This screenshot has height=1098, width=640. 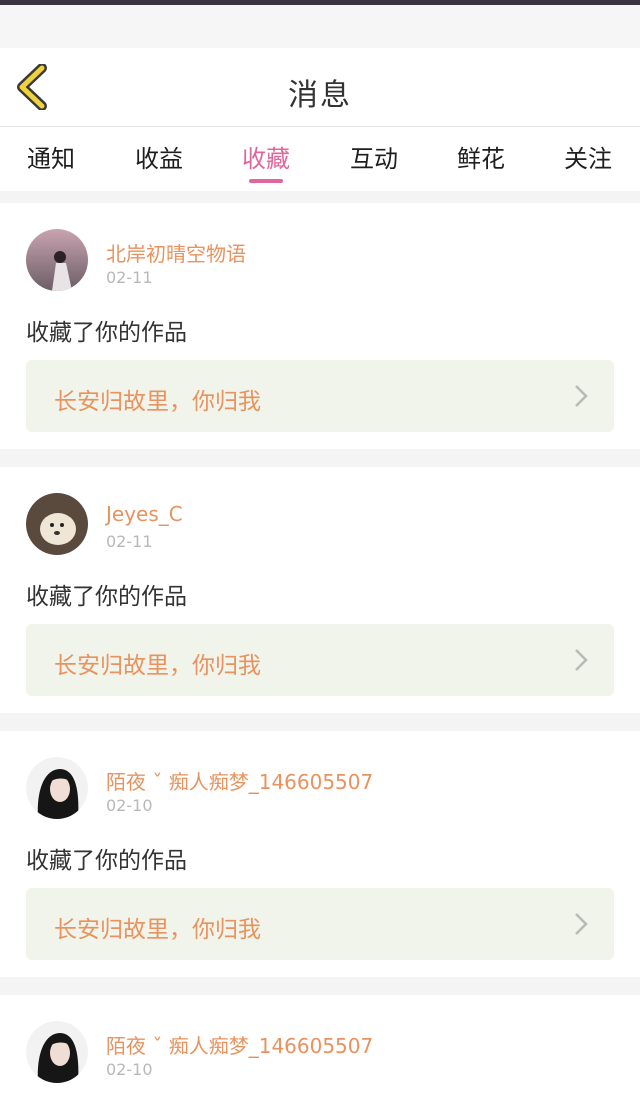 I want to click on active-tab-indicator, so click(x=266, y=181).